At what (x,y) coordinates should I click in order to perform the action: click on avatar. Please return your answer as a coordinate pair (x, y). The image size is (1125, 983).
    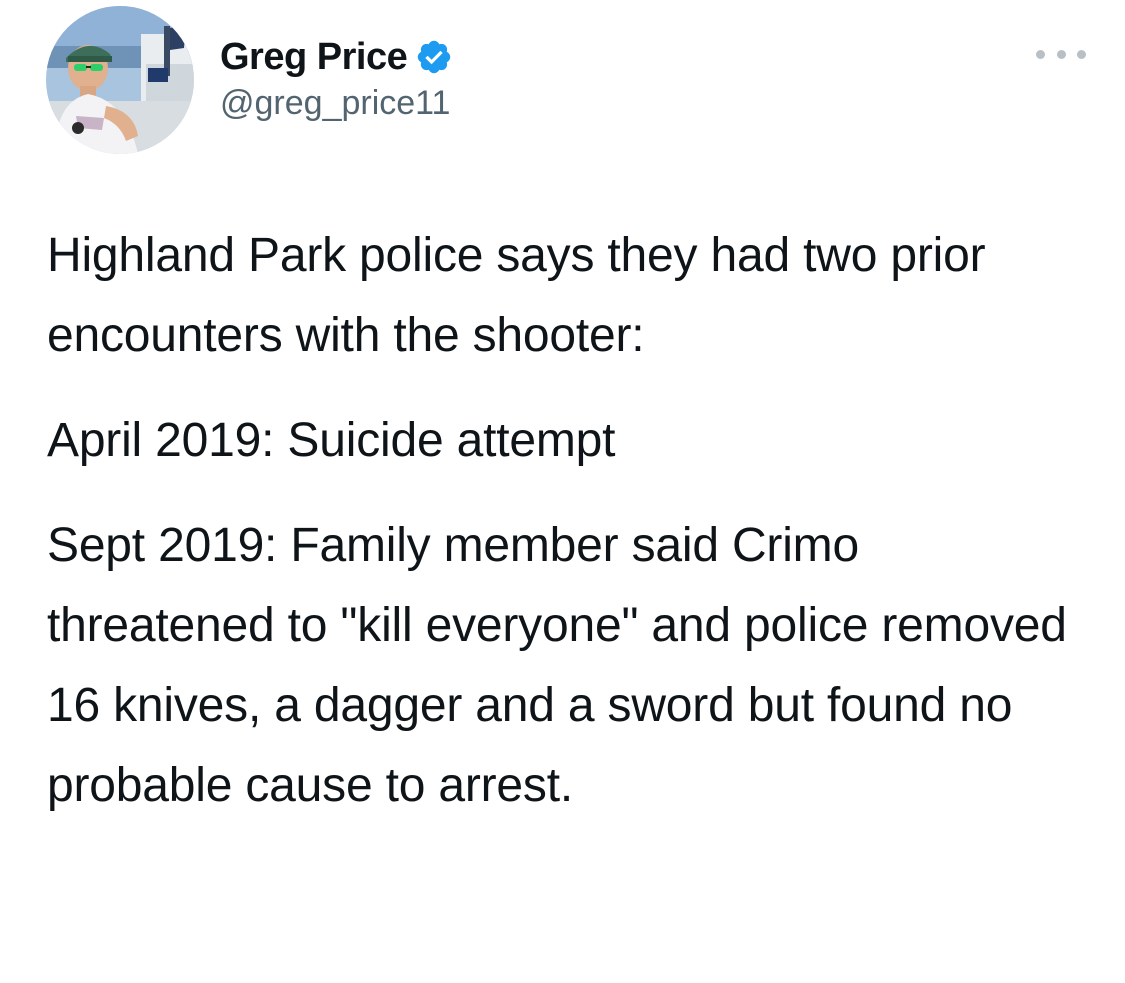
    Looking at the image, I should click on (120, 80).